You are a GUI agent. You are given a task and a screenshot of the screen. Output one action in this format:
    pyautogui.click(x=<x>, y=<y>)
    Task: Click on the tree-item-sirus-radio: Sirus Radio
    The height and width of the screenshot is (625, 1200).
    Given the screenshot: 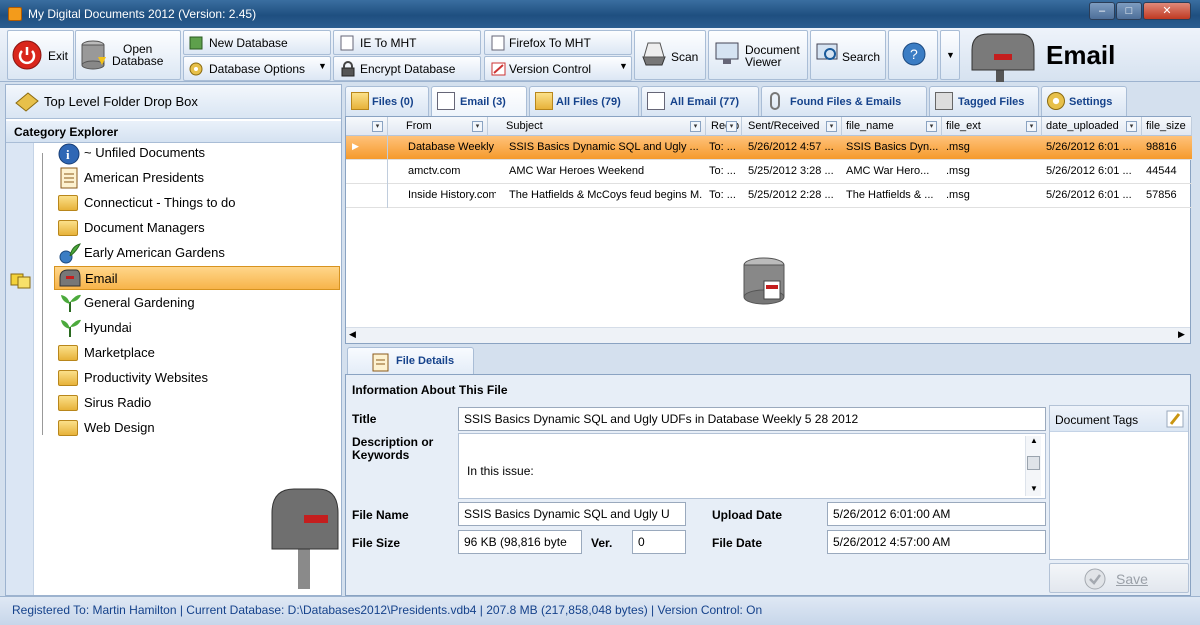 What is the action you would take?
    pyautogui.click(x=197, y=403)
    